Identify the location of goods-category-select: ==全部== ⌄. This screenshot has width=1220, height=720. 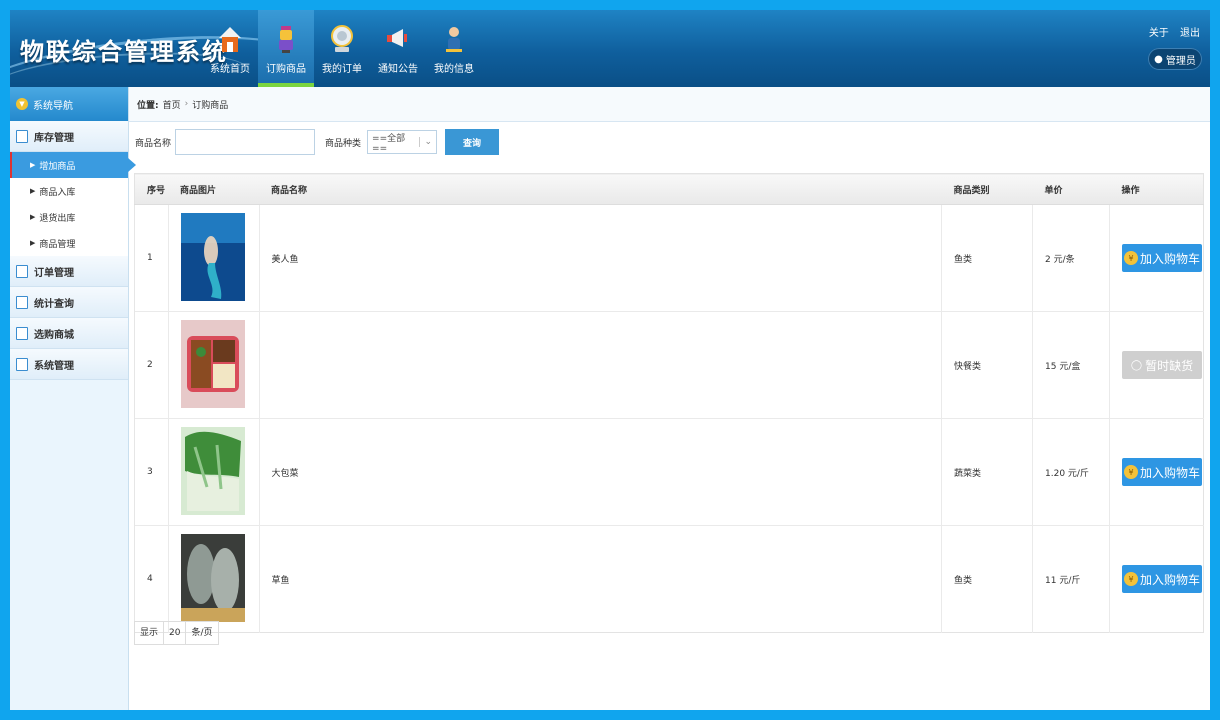
(402, 142).